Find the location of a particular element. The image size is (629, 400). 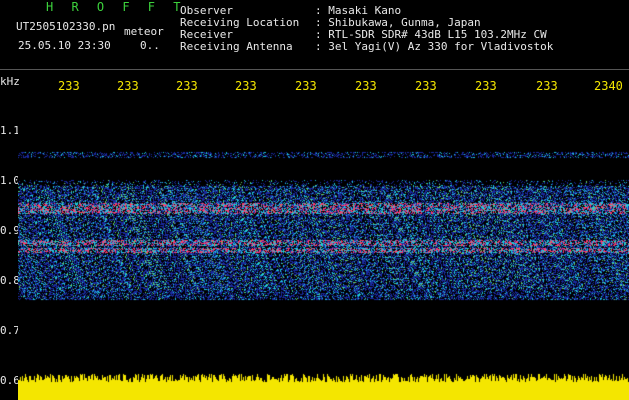

date-label: 25.05.10 23:30 is located at coordinates (64, 45).